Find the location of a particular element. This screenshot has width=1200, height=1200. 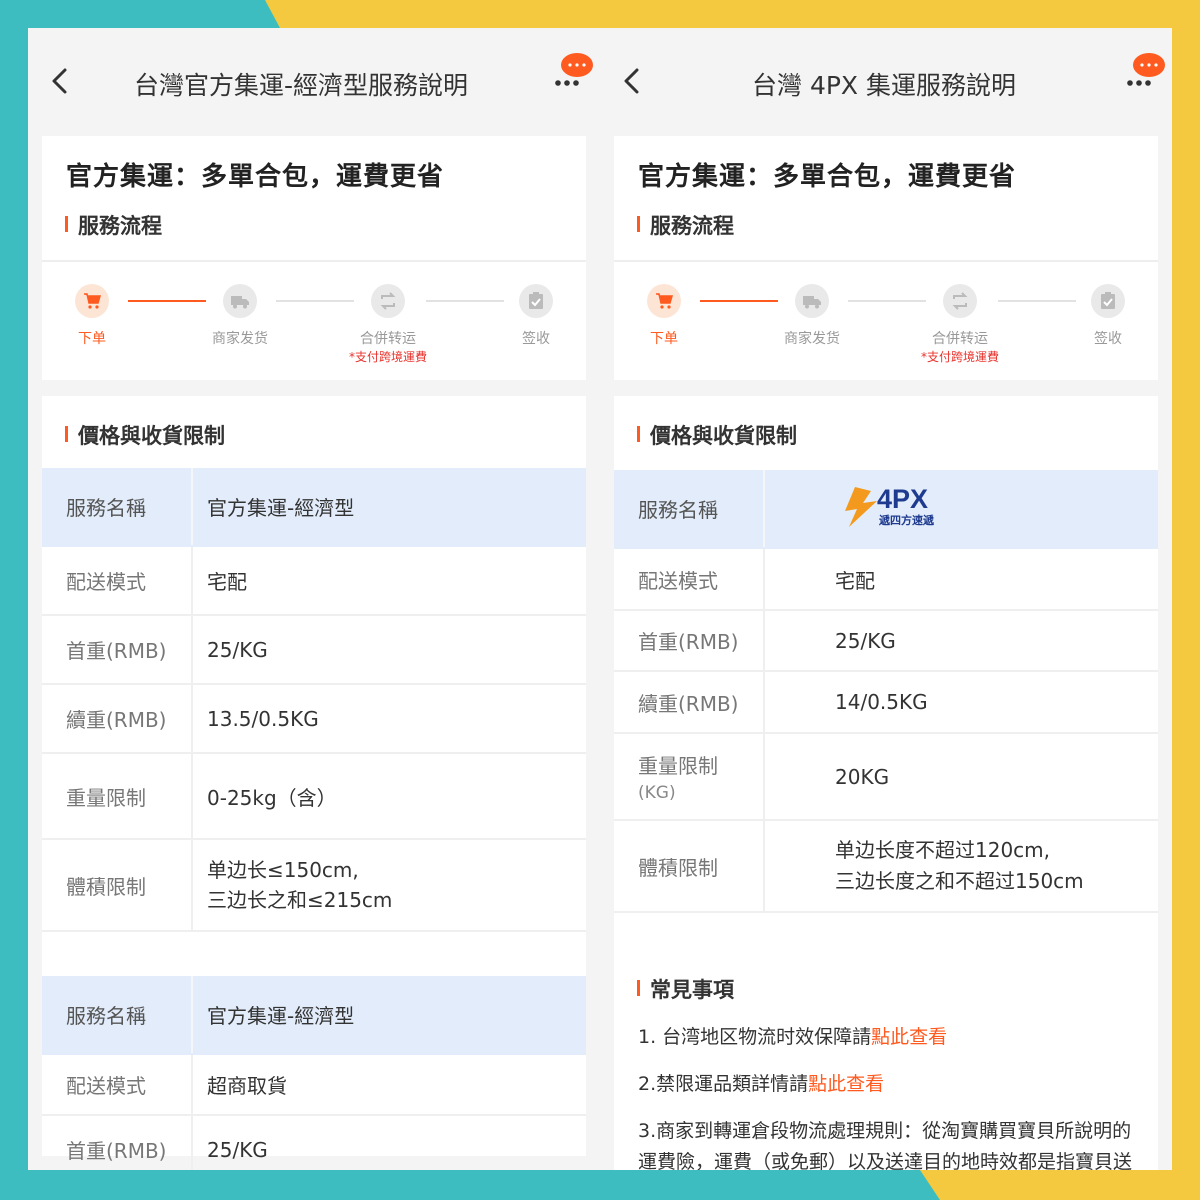

table-row: 配送模式 超商取貨 is located at coordinates (314, 1085).